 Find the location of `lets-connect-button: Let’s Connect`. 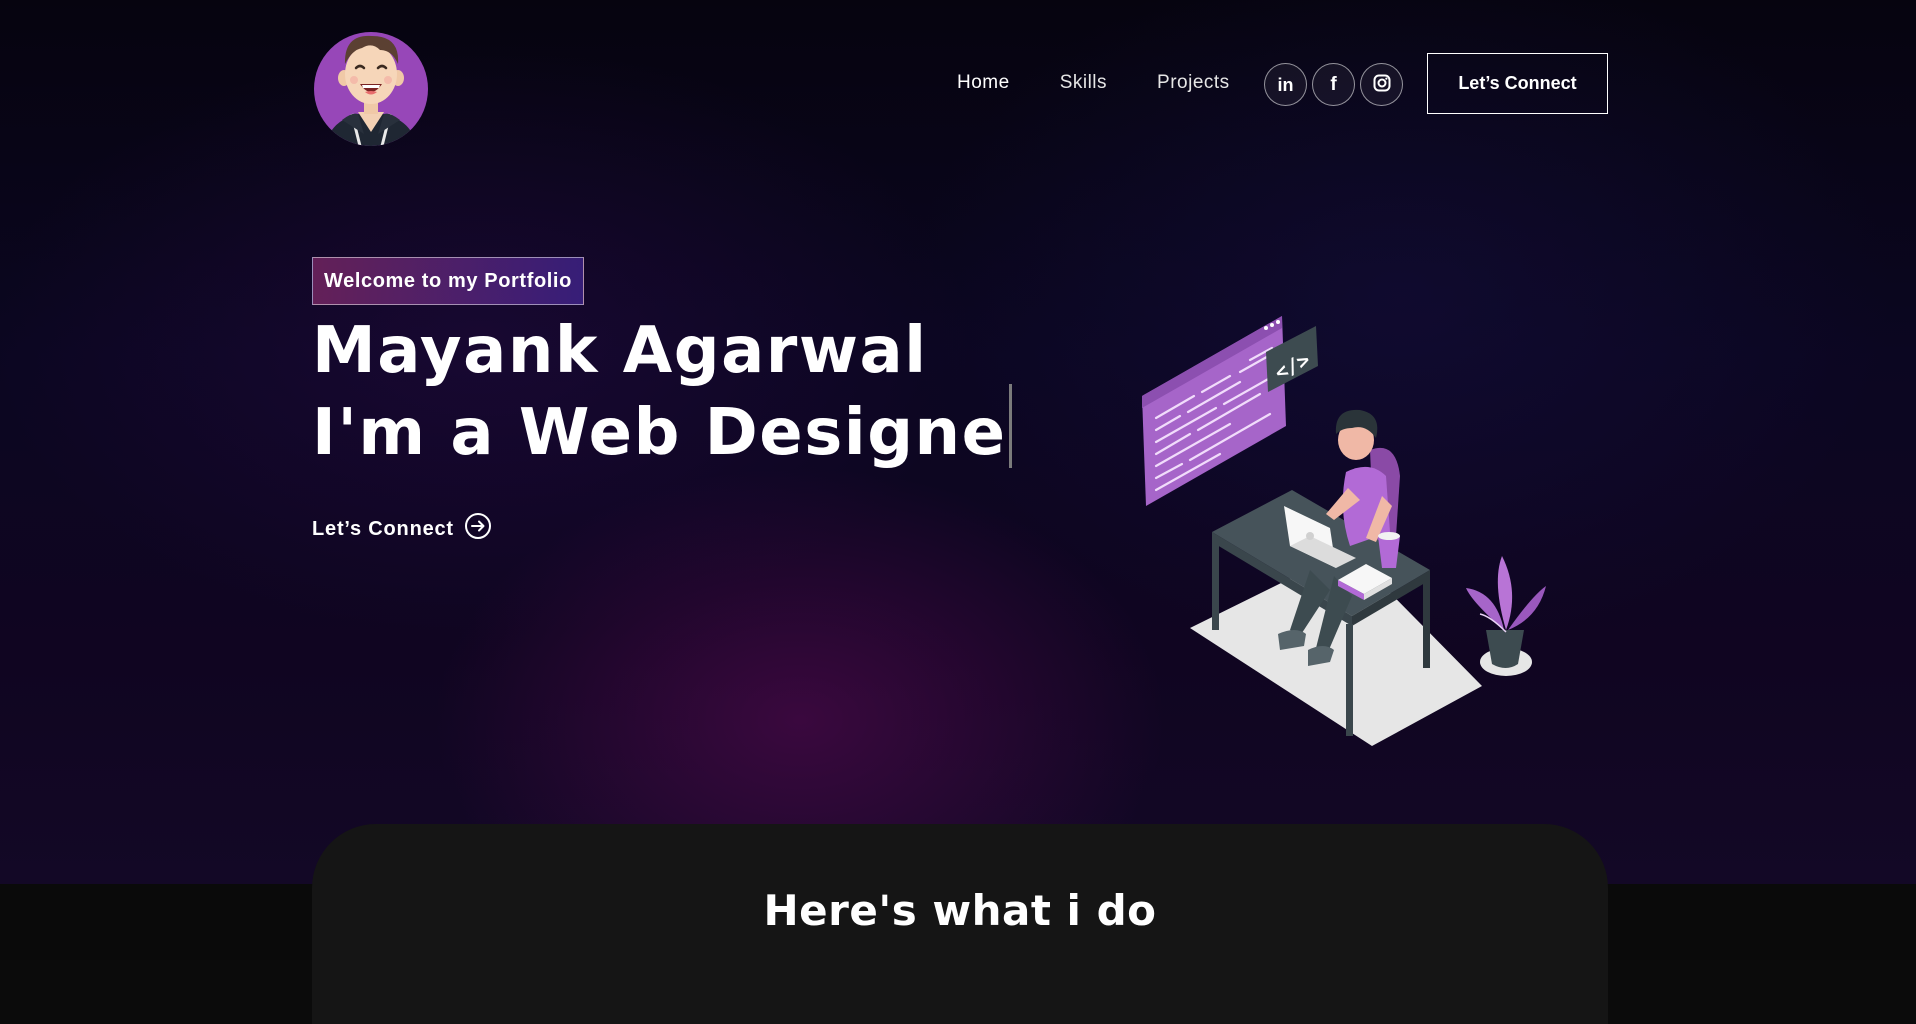

lets-connect-button: Let’s Connect is located at coordinates (1517, 83).